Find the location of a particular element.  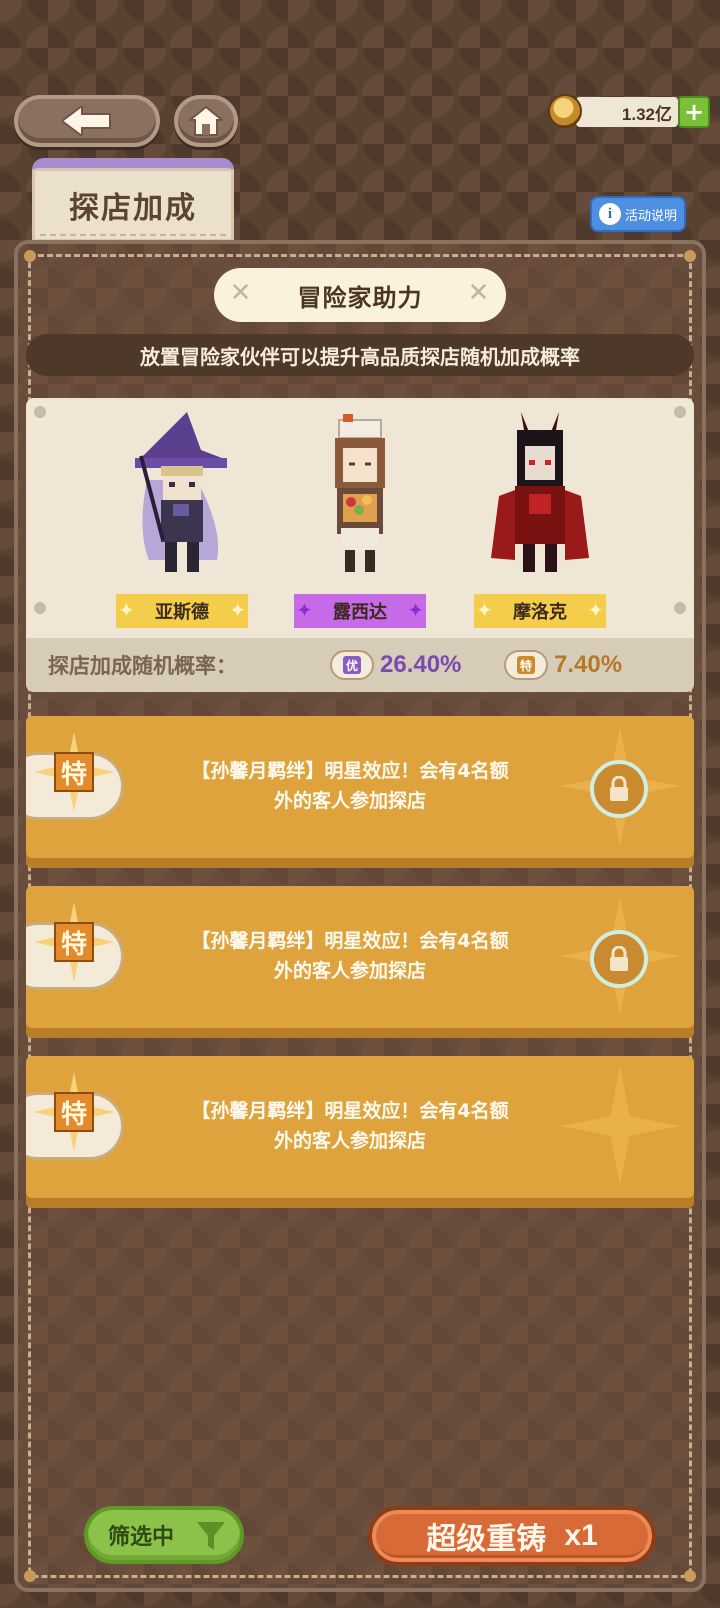

filter-label: 筛选中 is located at coordinates (141, 1537).